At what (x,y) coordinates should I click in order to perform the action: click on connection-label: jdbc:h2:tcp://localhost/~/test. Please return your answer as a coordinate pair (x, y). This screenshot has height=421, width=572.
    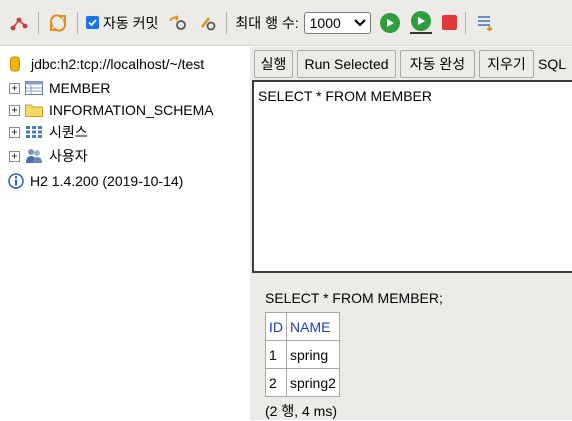
    Looking at the image, I should click on (118, 64).